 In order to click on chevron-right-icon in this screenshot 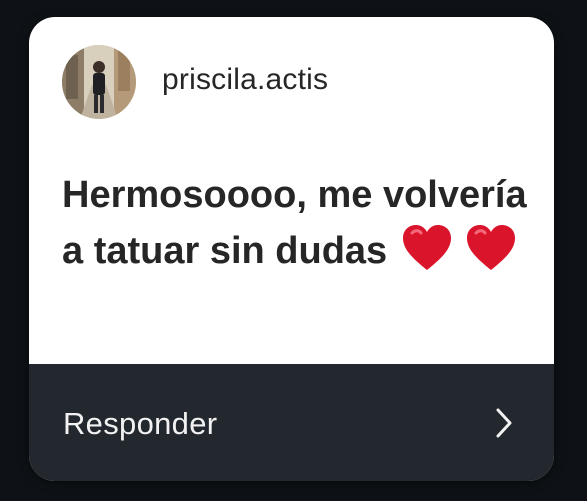, I will do `click(504, 423)`.